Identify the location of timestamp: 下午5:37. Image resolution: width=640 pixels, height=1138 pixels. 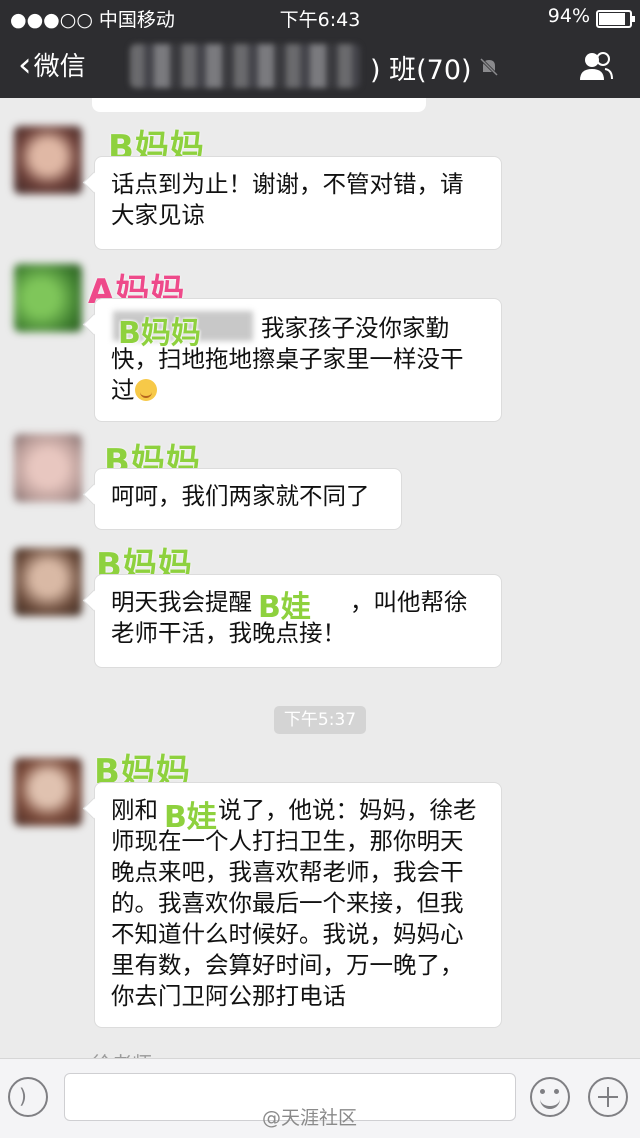
(320, 720).